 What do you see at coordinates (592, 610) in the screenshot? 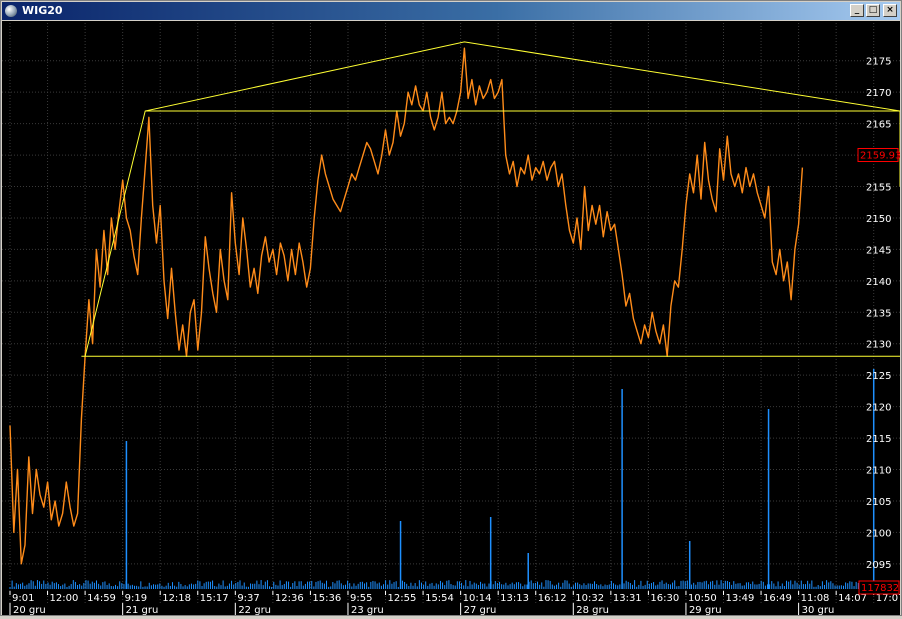
I see `date-tick-label: 28 gru` at bounding box center [592, 610].